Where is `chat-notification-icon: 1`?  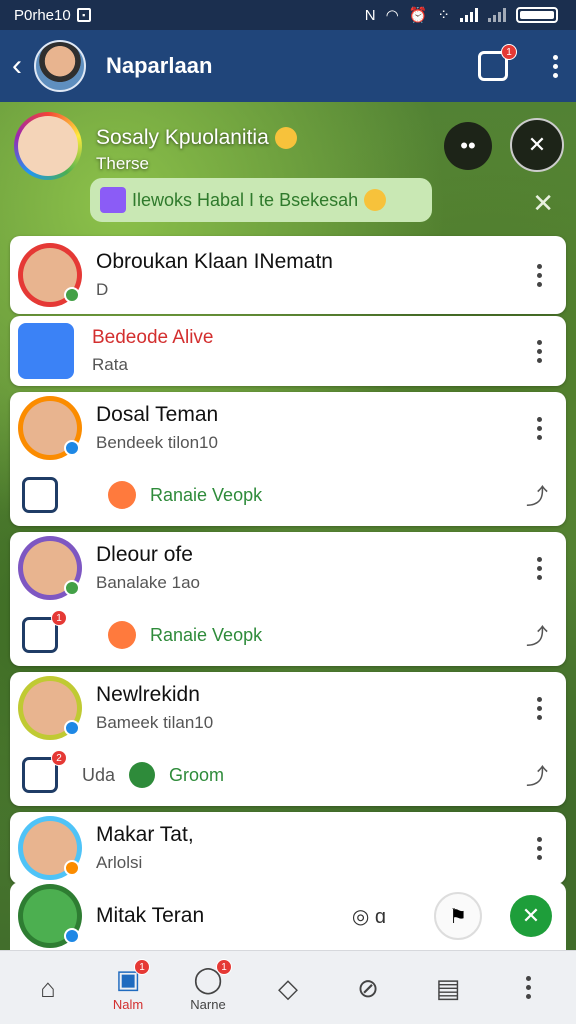 chat-notification-icon: 1 is located at coordinates (497, 62).